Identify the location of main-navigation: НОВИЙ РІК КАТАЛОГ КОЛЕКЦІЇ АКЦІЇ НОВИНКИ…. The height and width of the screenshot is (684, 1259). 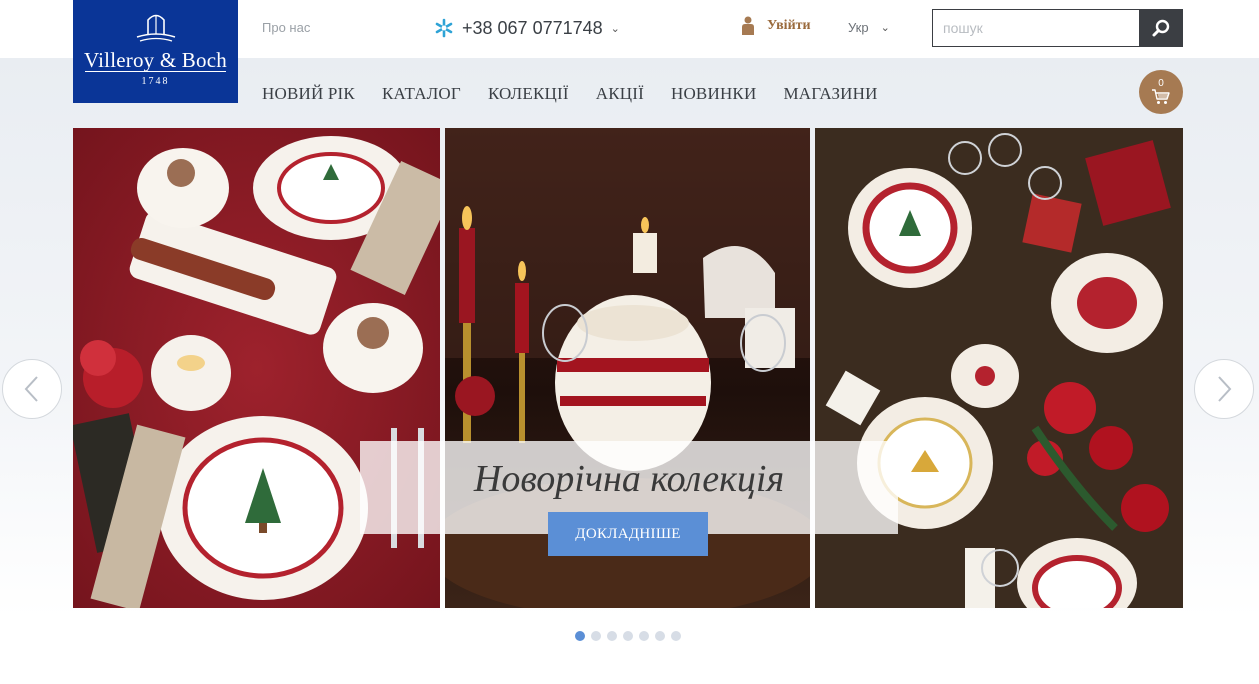
(583, 94).